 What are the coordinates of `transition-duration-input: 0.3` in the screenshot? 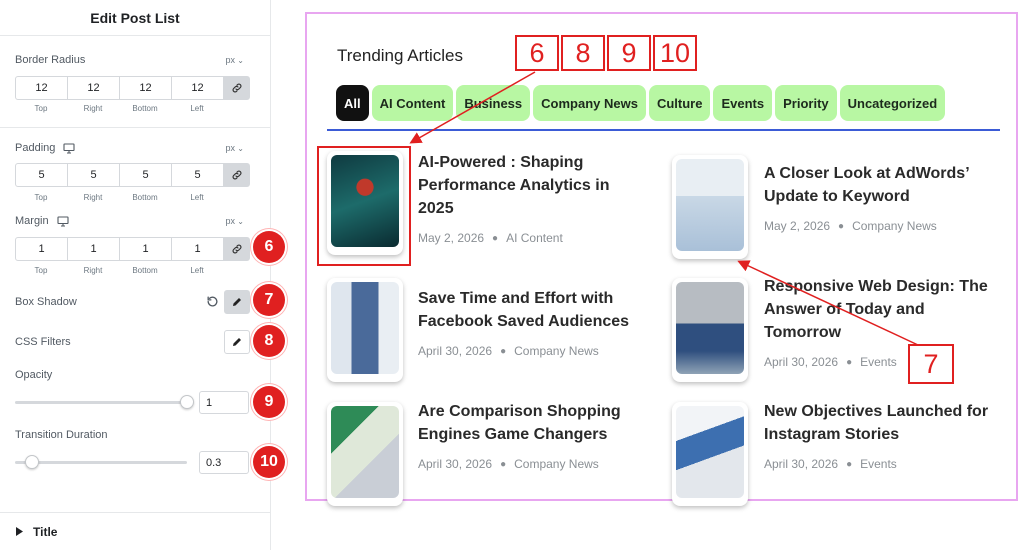 It's located at (224, 462).